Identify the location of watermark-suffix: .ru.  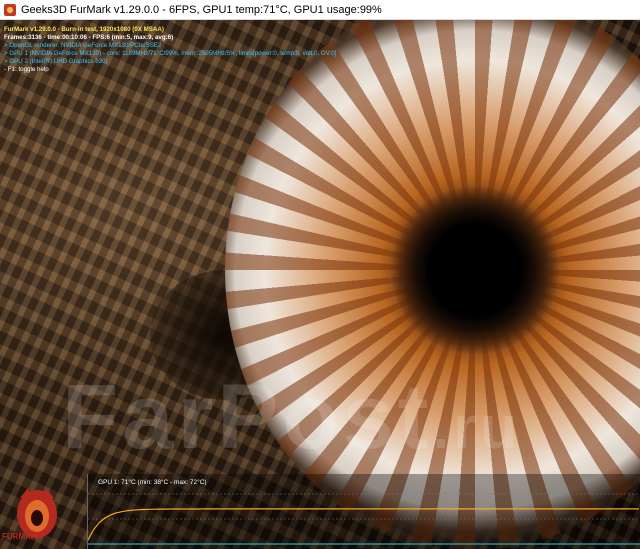
(477, 427).